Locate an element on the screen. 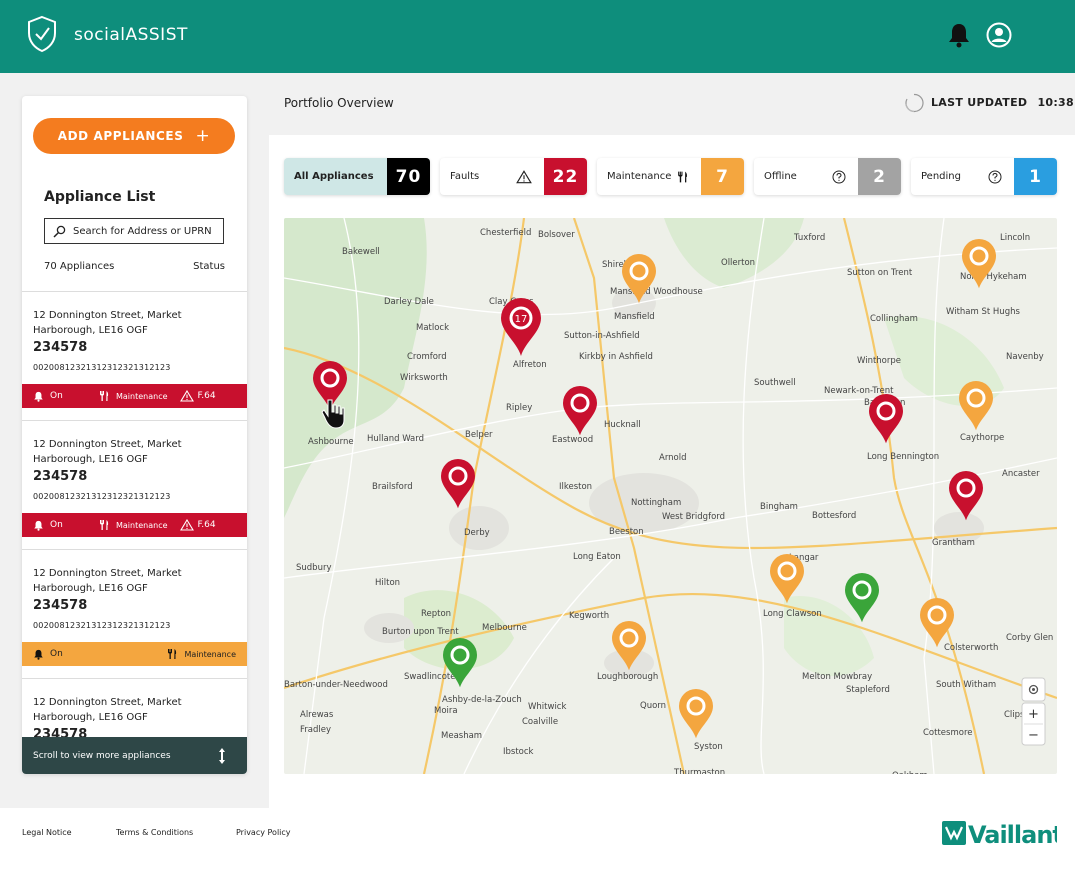 The height and width of the screenshot is (871, 1075). fault-code: F.64 is located at coordinates (206, 525).